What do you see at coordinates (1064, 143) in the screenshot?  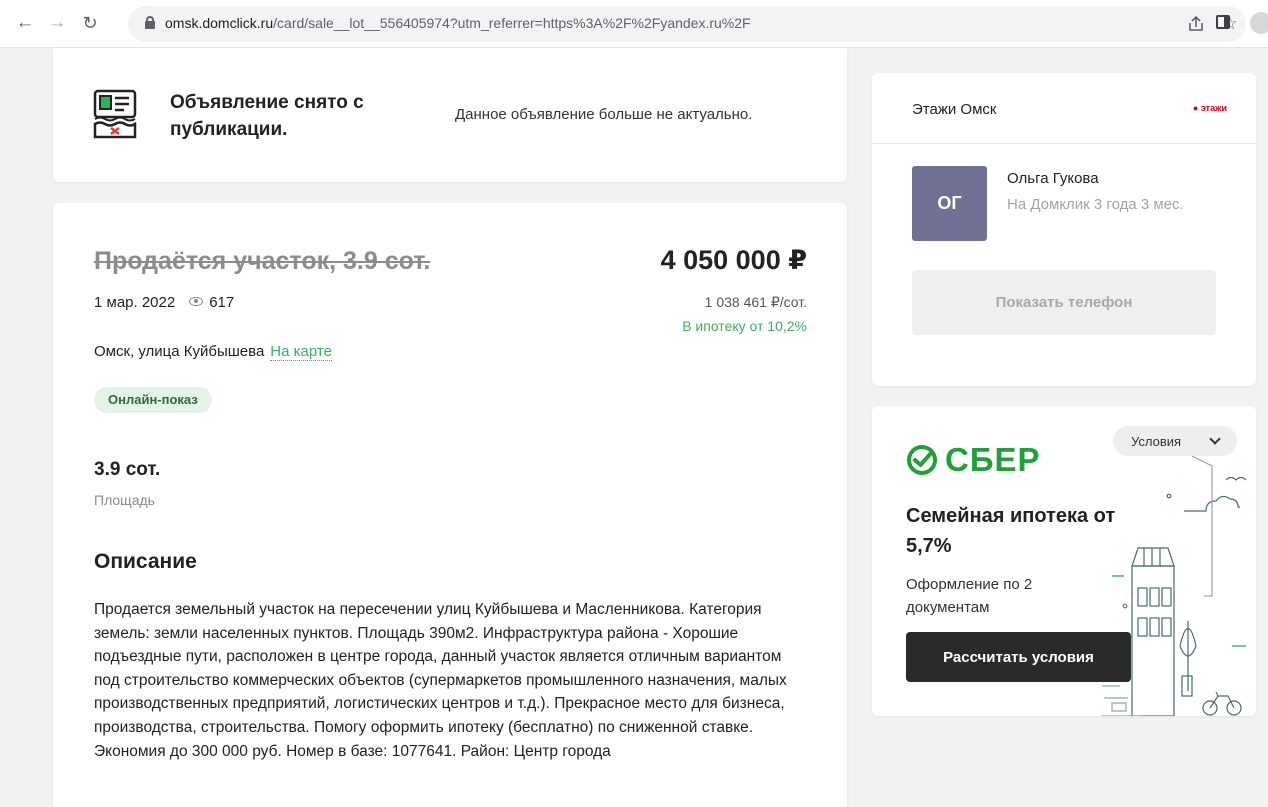 I see `divider` at bounding box center [1064, 143].